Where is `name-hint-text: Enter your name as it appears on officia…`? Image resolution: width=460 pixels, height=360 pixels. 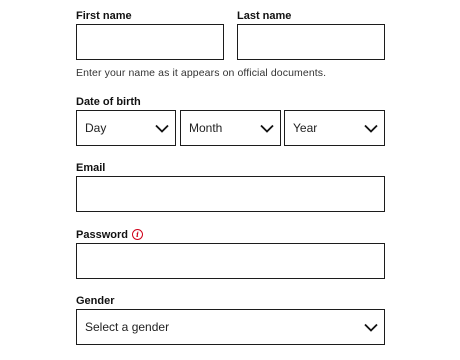
name-hint-text: Enter your name as it appears on officia… is located at coordinates (201, 73).